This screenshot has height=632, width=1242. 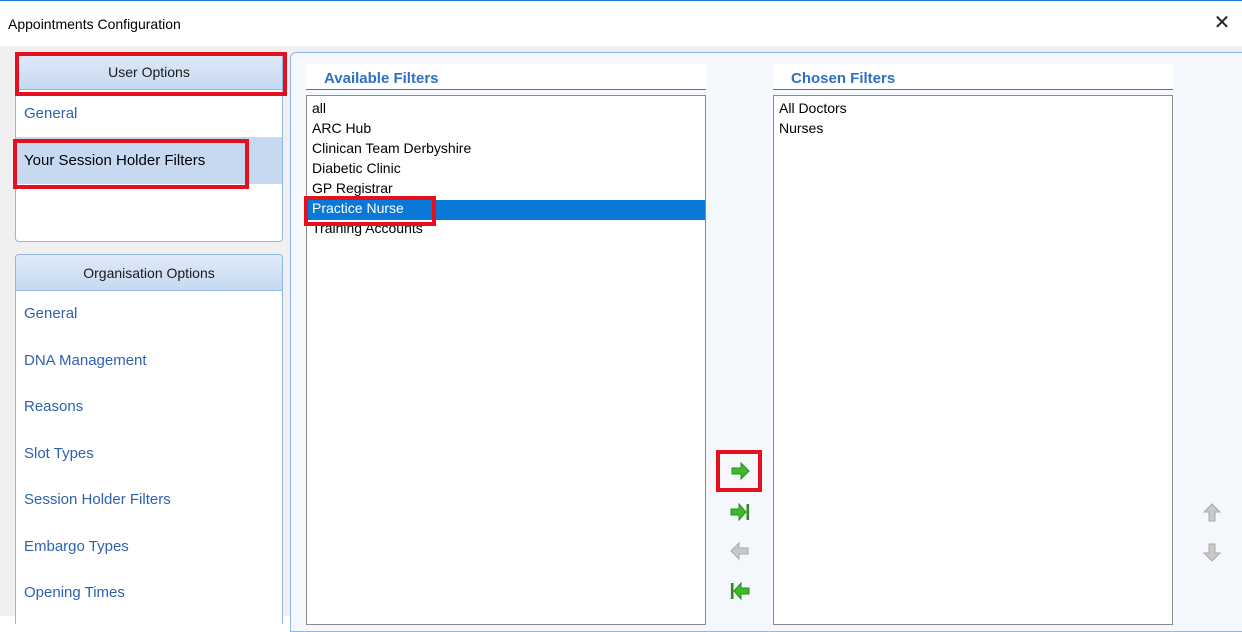 I want to click on add-selected-arrow-icon, so click(x=740, y=471).